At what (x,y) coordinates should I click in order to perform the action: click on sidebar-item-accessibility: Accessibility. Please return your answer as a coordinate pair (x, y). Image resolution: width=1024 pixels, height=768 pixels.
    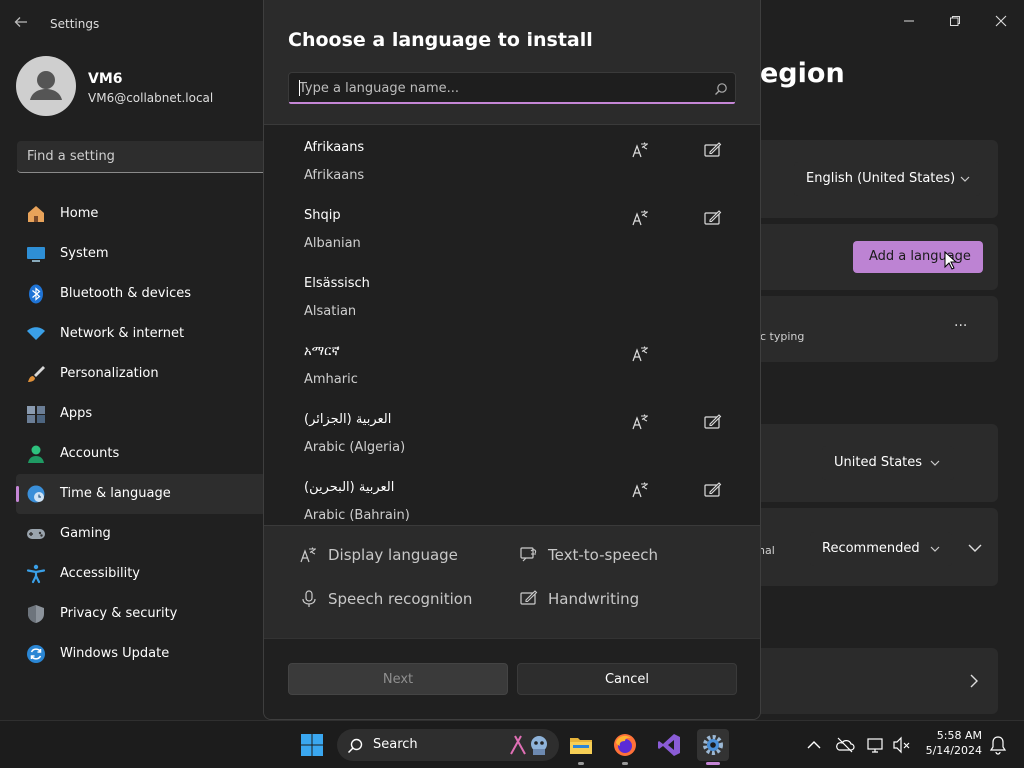
    Looking at the image, I should click on (141, 574).